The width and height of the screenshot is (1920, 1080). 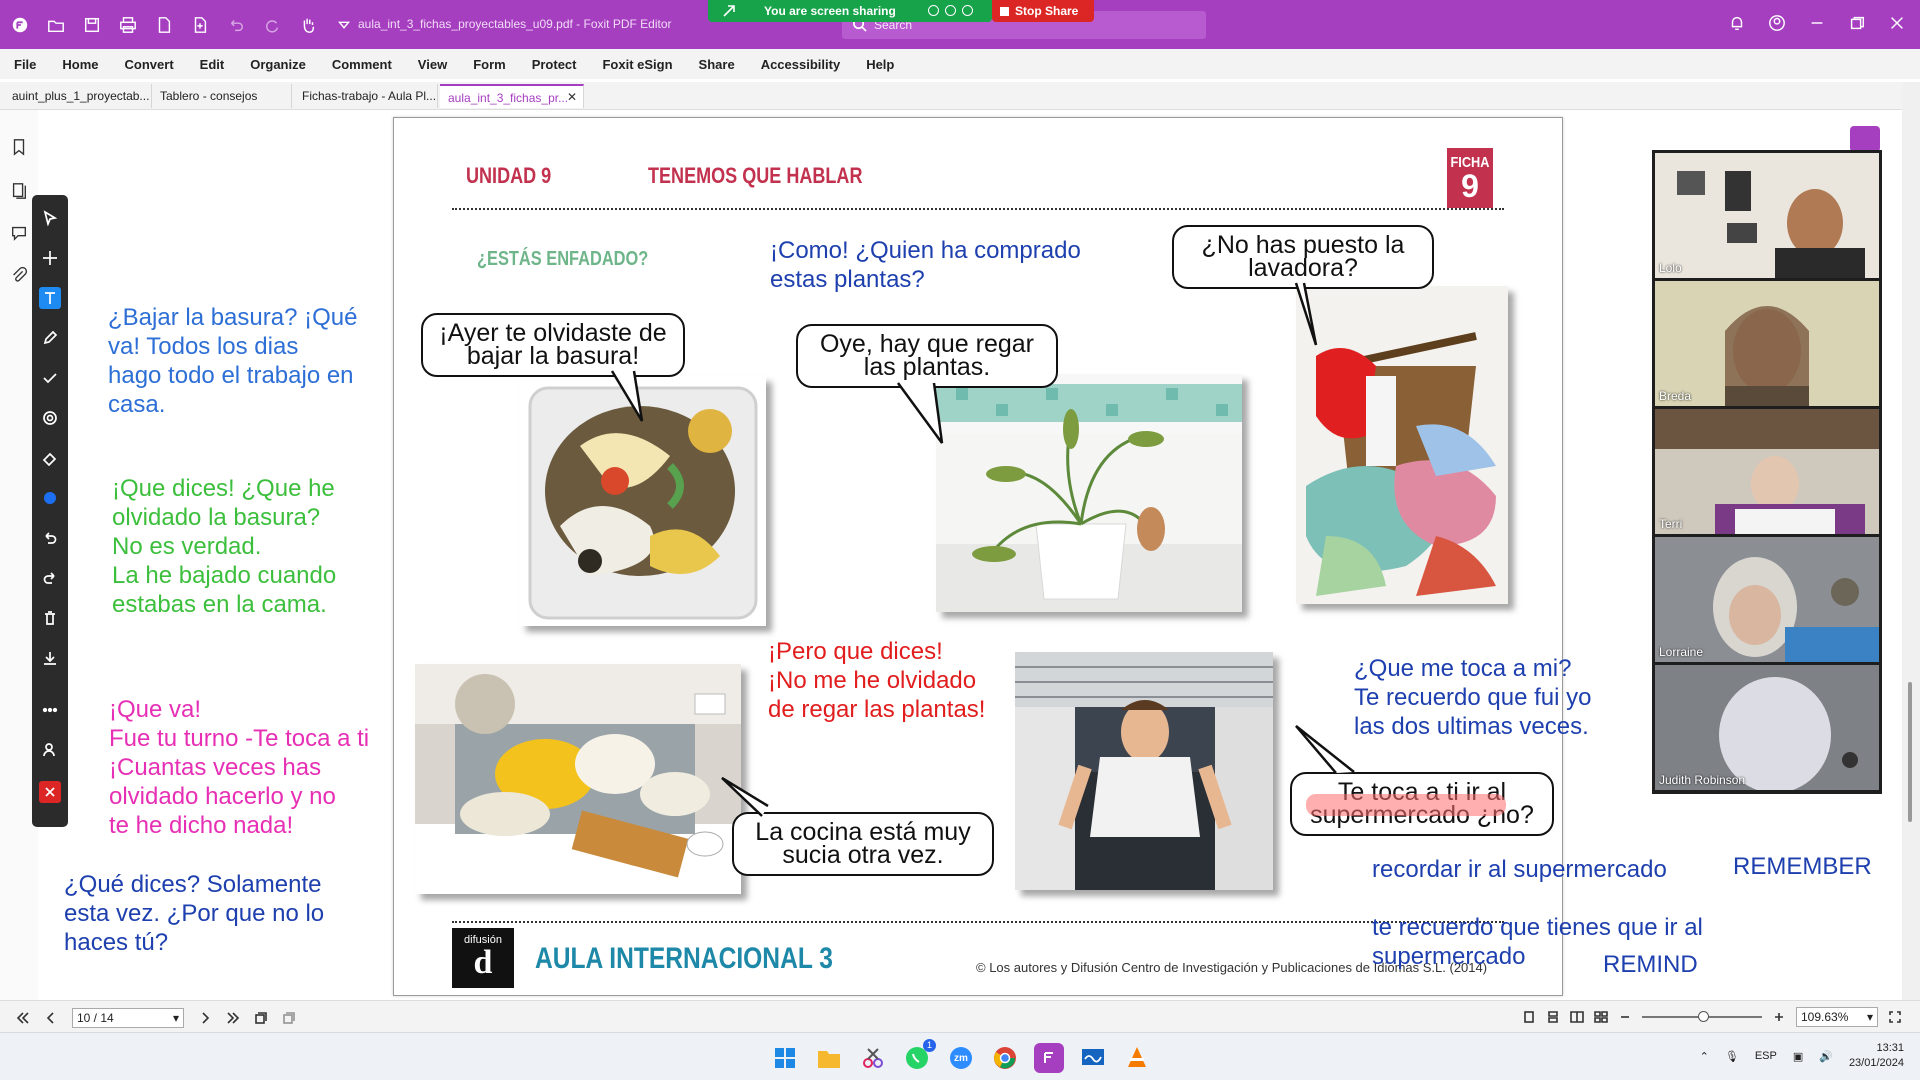 What do you see at coordinates (1049, 1058) in the screenshot?
I see `foxit-editor-icon` at bounding box center [1049, 1058].